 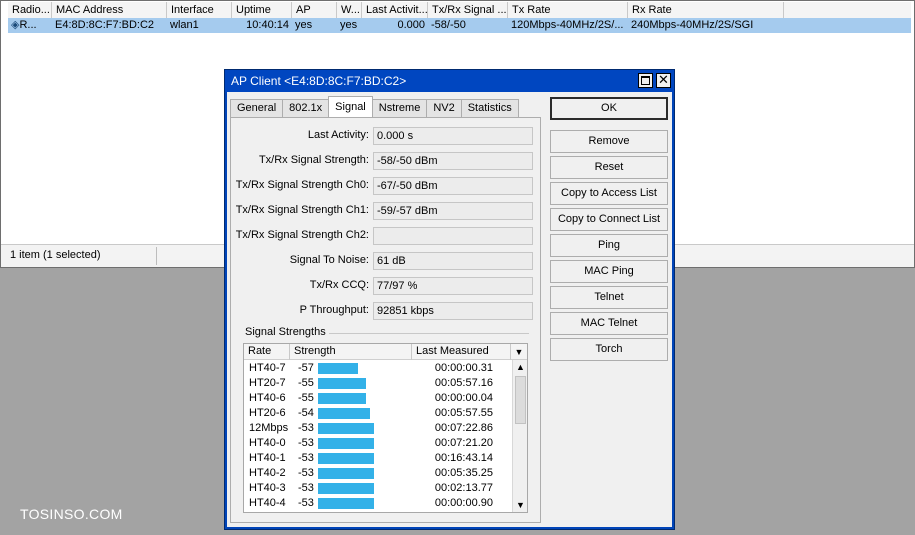 What do you see at coordinates (609, 193) in the screenshot?
I see `copy-to-access-list-button: Copy to Access List` at bounding box center [609, 193].